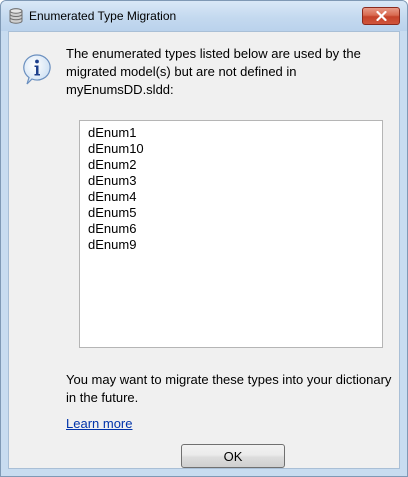 The image size is (408, 477). What do you see at coordinates (233, 456) in the screenshot?
I see `ok-button: OK` at bounding box center [233, 456].